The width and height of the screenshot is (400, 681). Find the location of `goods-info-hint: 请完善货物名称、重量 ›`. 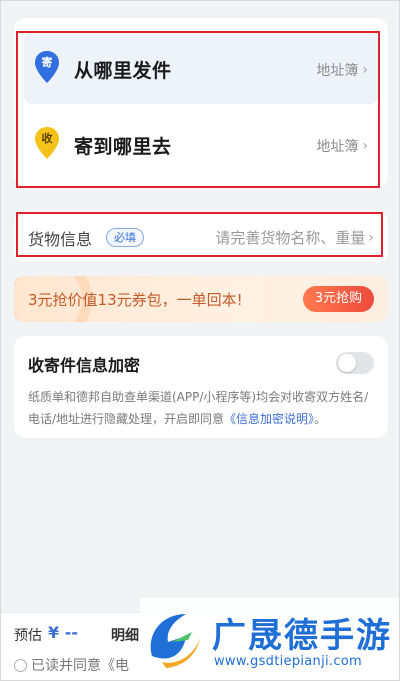

goods-info-hint: 请完善货物名称、重量 › is located at coordinates (294, 237).